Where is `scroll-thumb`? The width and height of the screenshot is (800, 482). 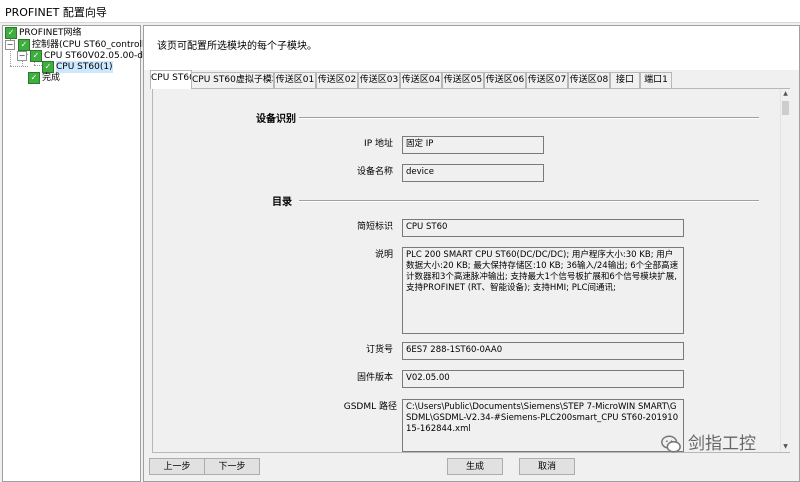
scroll-thumb is located at coordinates (785, 108).